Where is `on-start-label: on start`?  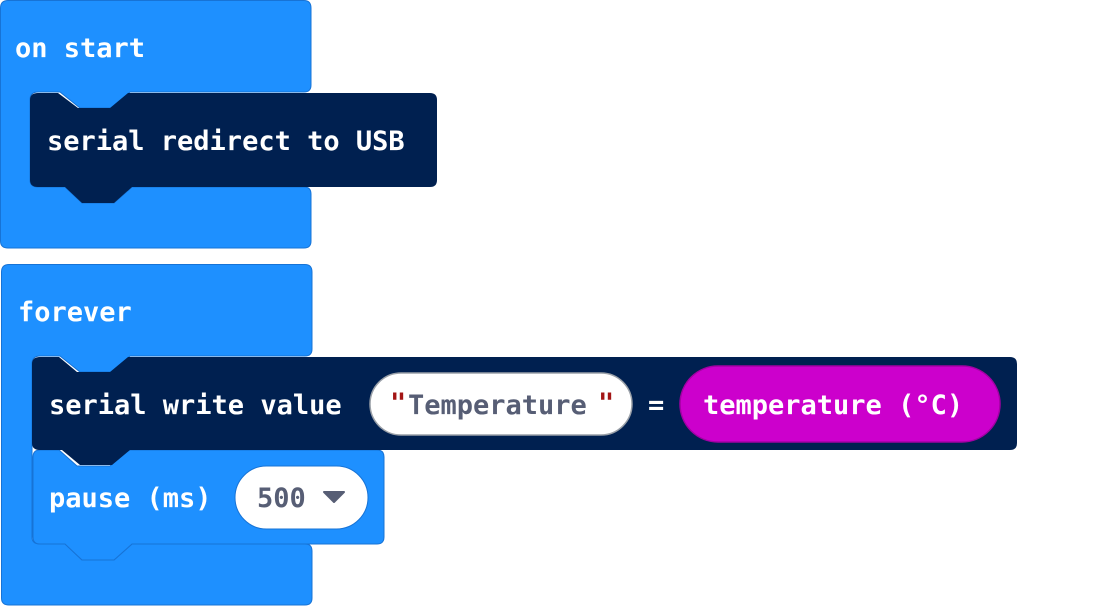
on-start-label: on start is located at coordinates (80, 48).